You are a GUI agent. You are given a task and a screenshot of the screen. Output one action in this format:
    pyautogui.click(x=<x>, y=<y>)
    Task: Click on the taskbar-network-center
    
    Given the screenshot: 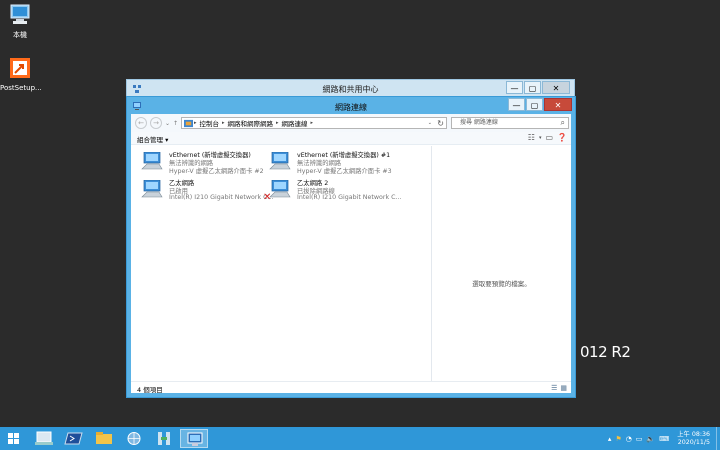 What is the action you would take?
    pyautogui.click(x=134, y=438)
    